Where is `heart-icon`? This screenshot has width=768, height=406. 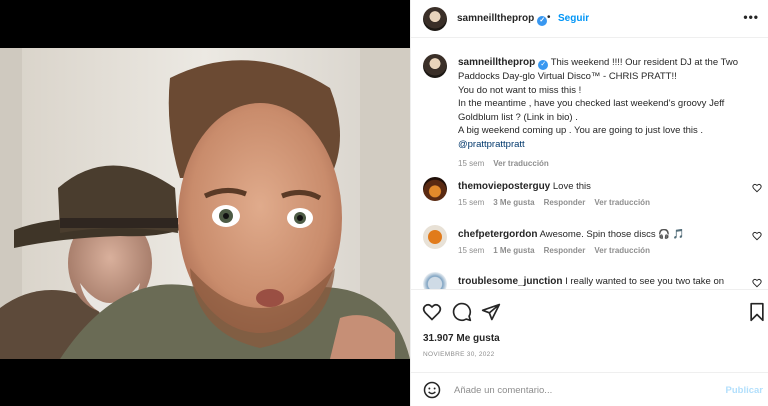
heart-icon is located at coordinates (432, 312).